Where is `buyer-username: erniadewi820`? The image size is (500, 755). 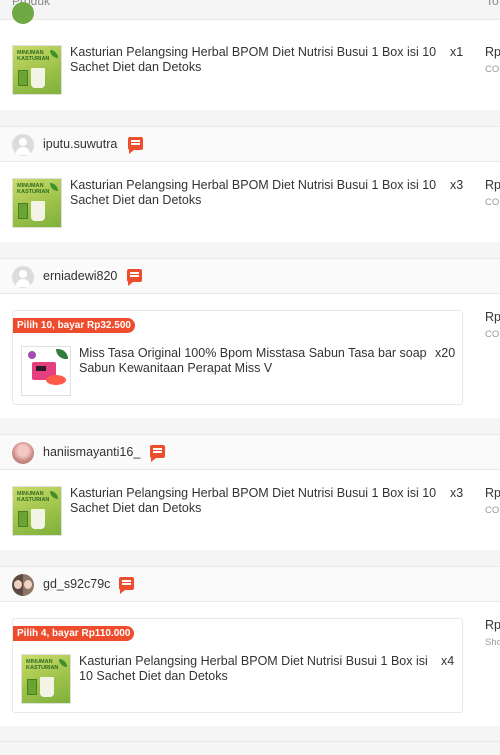 buyer-username: erniadewi820 is located at coordinates (80, 276).